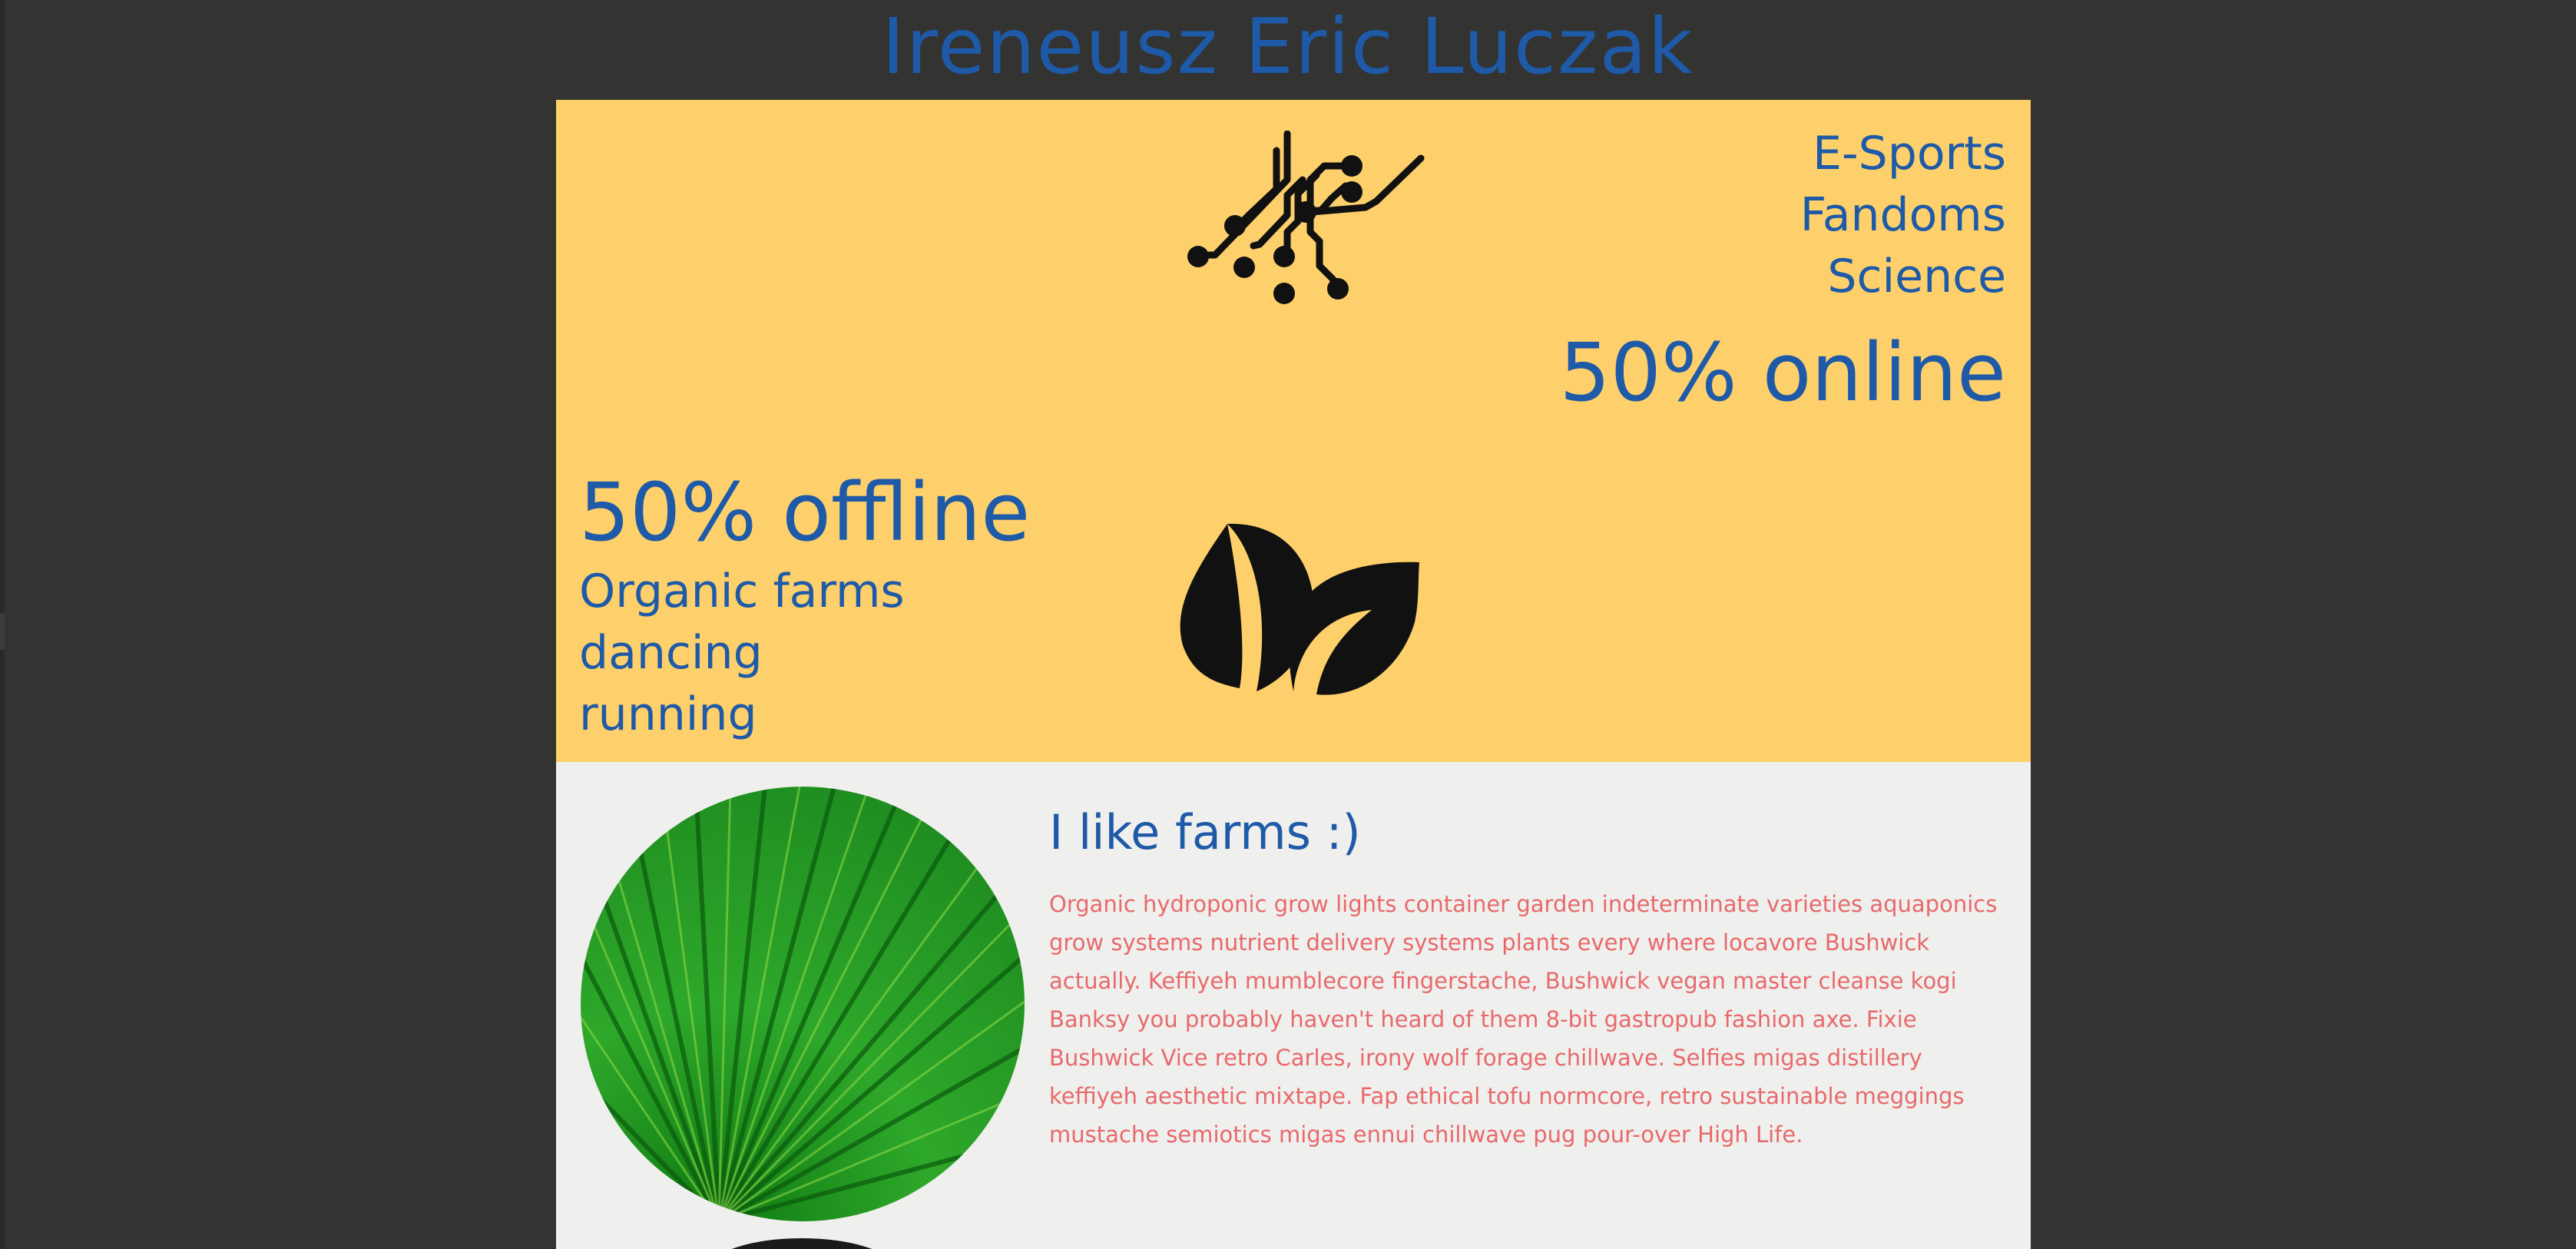  Describe the element at coordinates (1300, 609) in the screenshot. I see `leaf-icon` at that location.